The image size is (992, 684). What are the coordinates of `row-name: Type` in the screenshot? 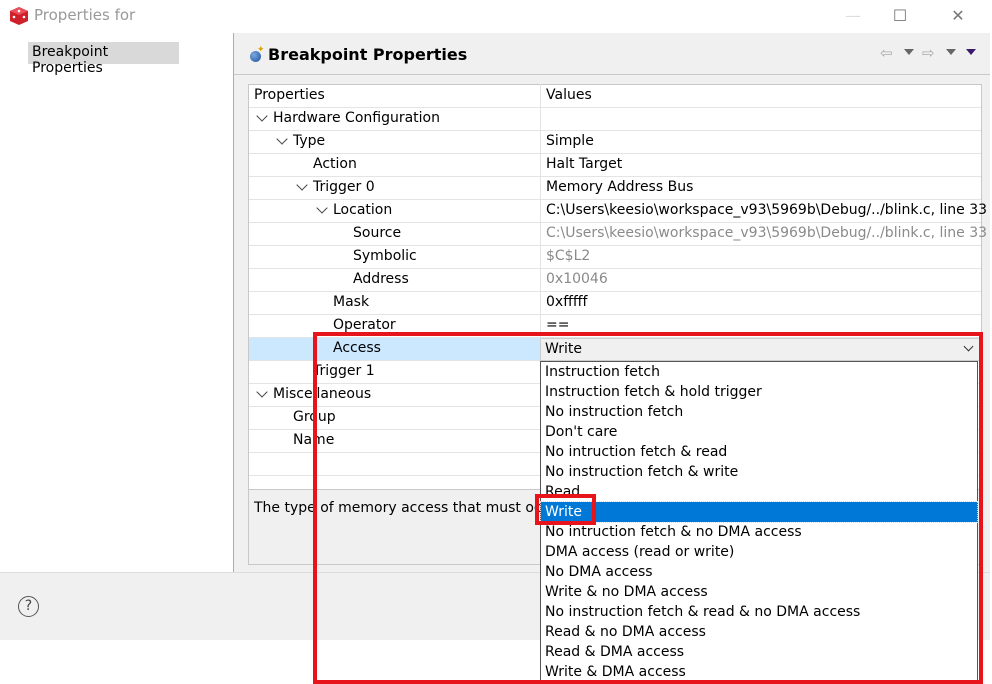 It's located at (309, 141).